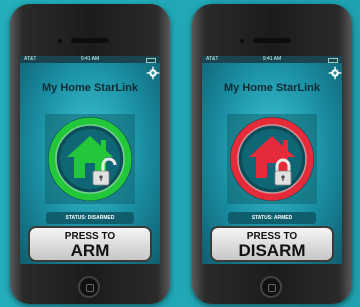 The image size is (360, 307). Describe the element at coordinates (272, 250) in the screenshot. I see `disarm-button-line2: DISARM` at that location.